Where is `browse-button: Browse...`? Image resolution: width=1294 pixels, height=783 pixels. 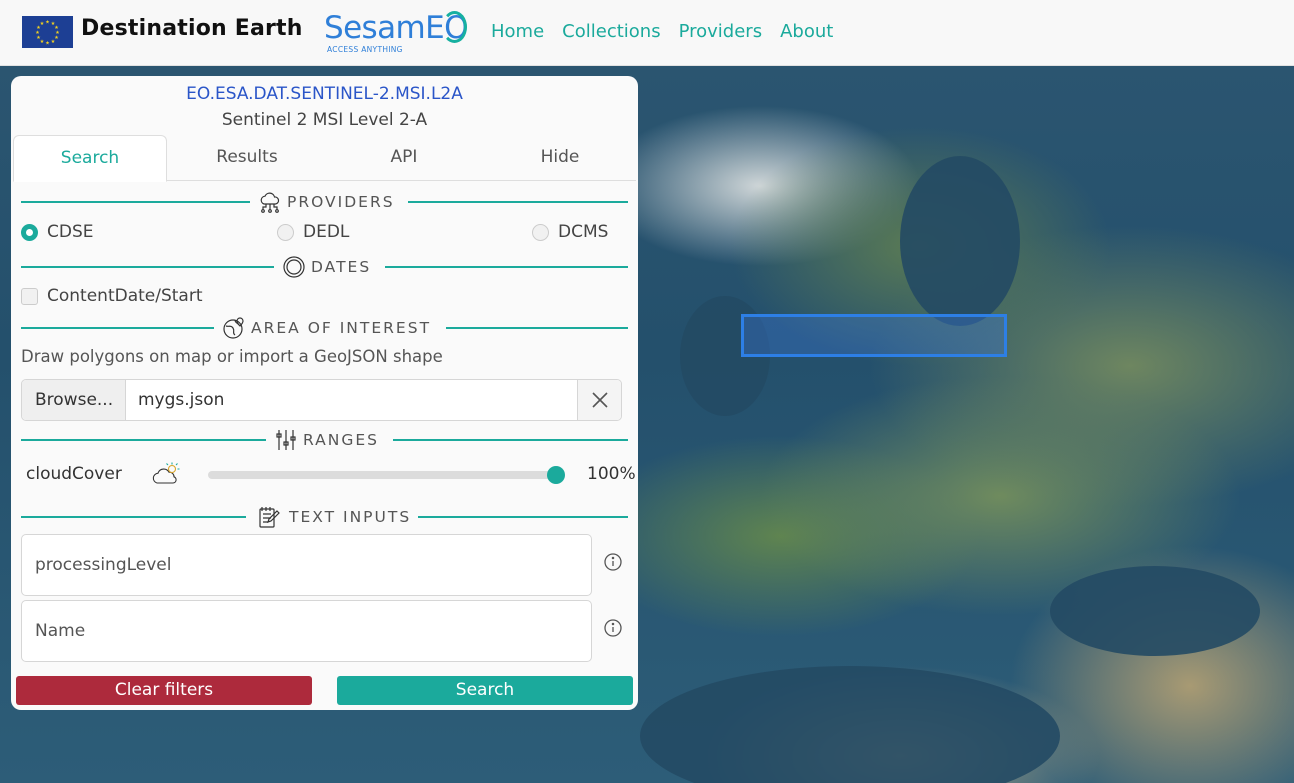 browse-button: Browse... is located at coordinates (74, 400).